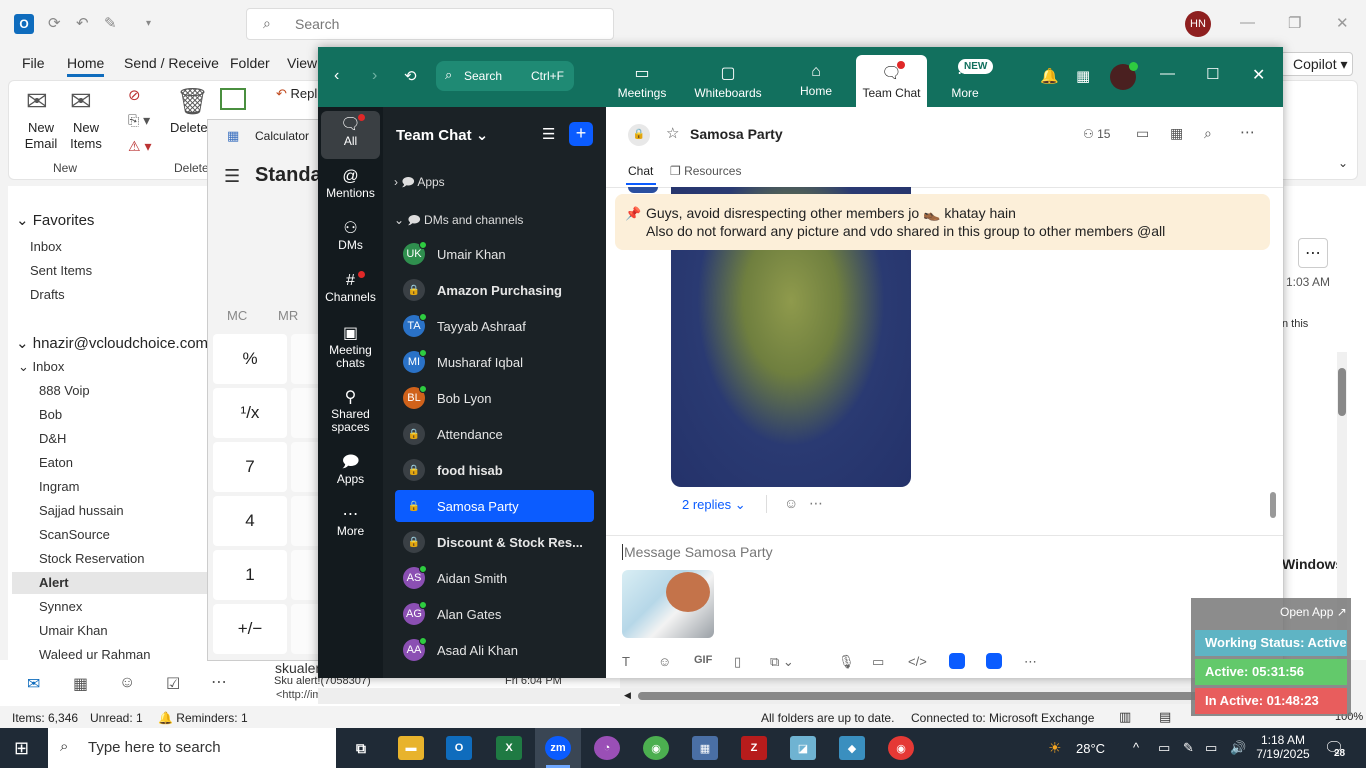  Describe the element at coordinates (47, 294) in the screenshot. I see `favorite-drafts: Drafts` at that location.